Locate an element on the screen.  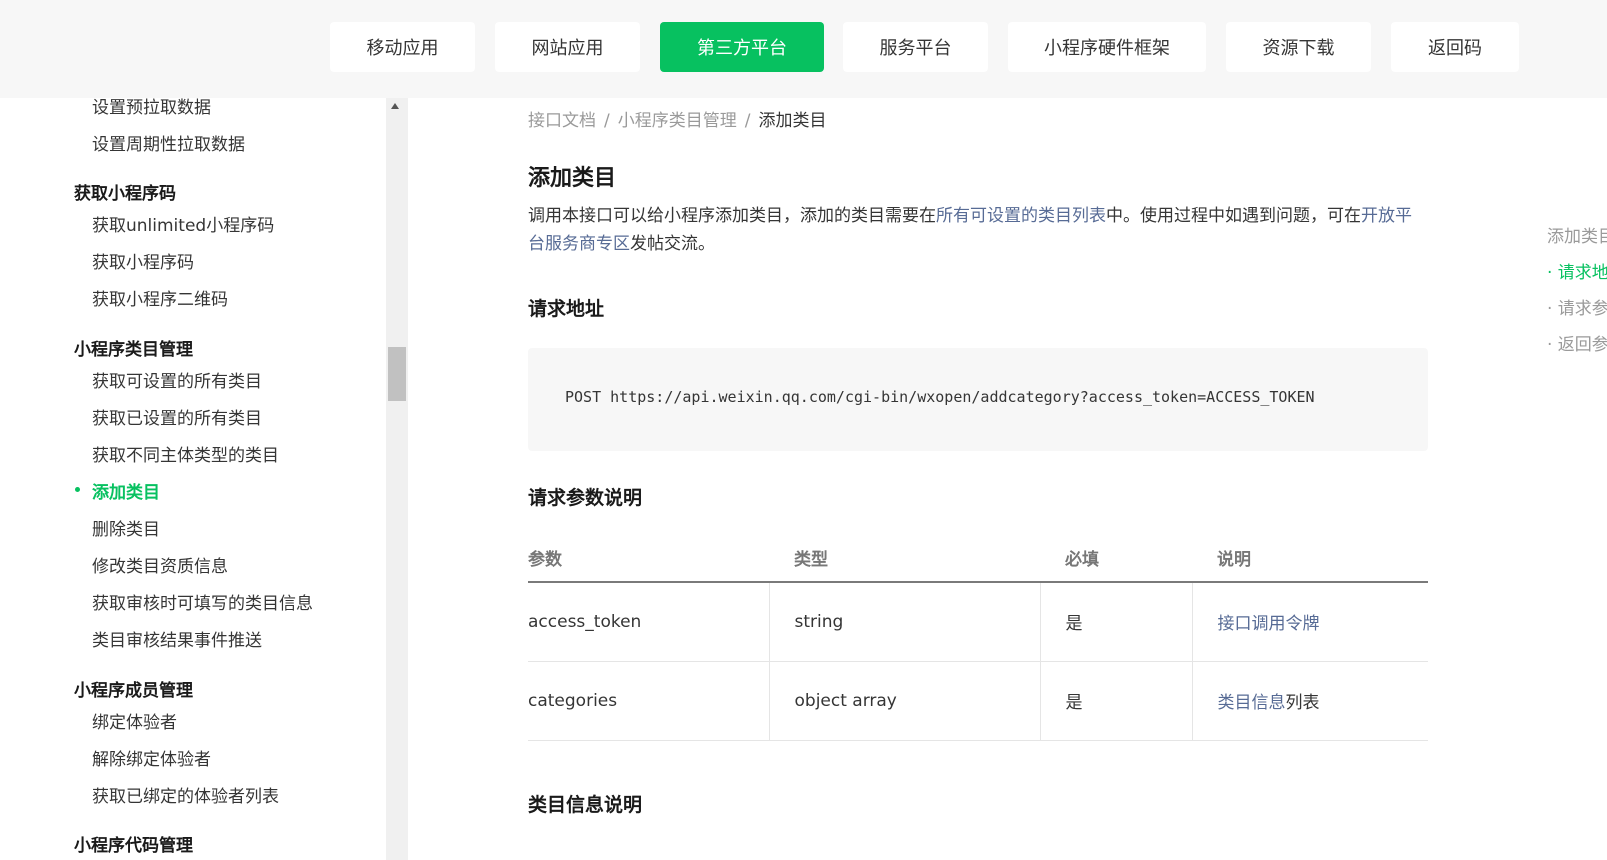
breadcrumb-item-api-docs: 接口文档 is located at coordinates (562, 121).